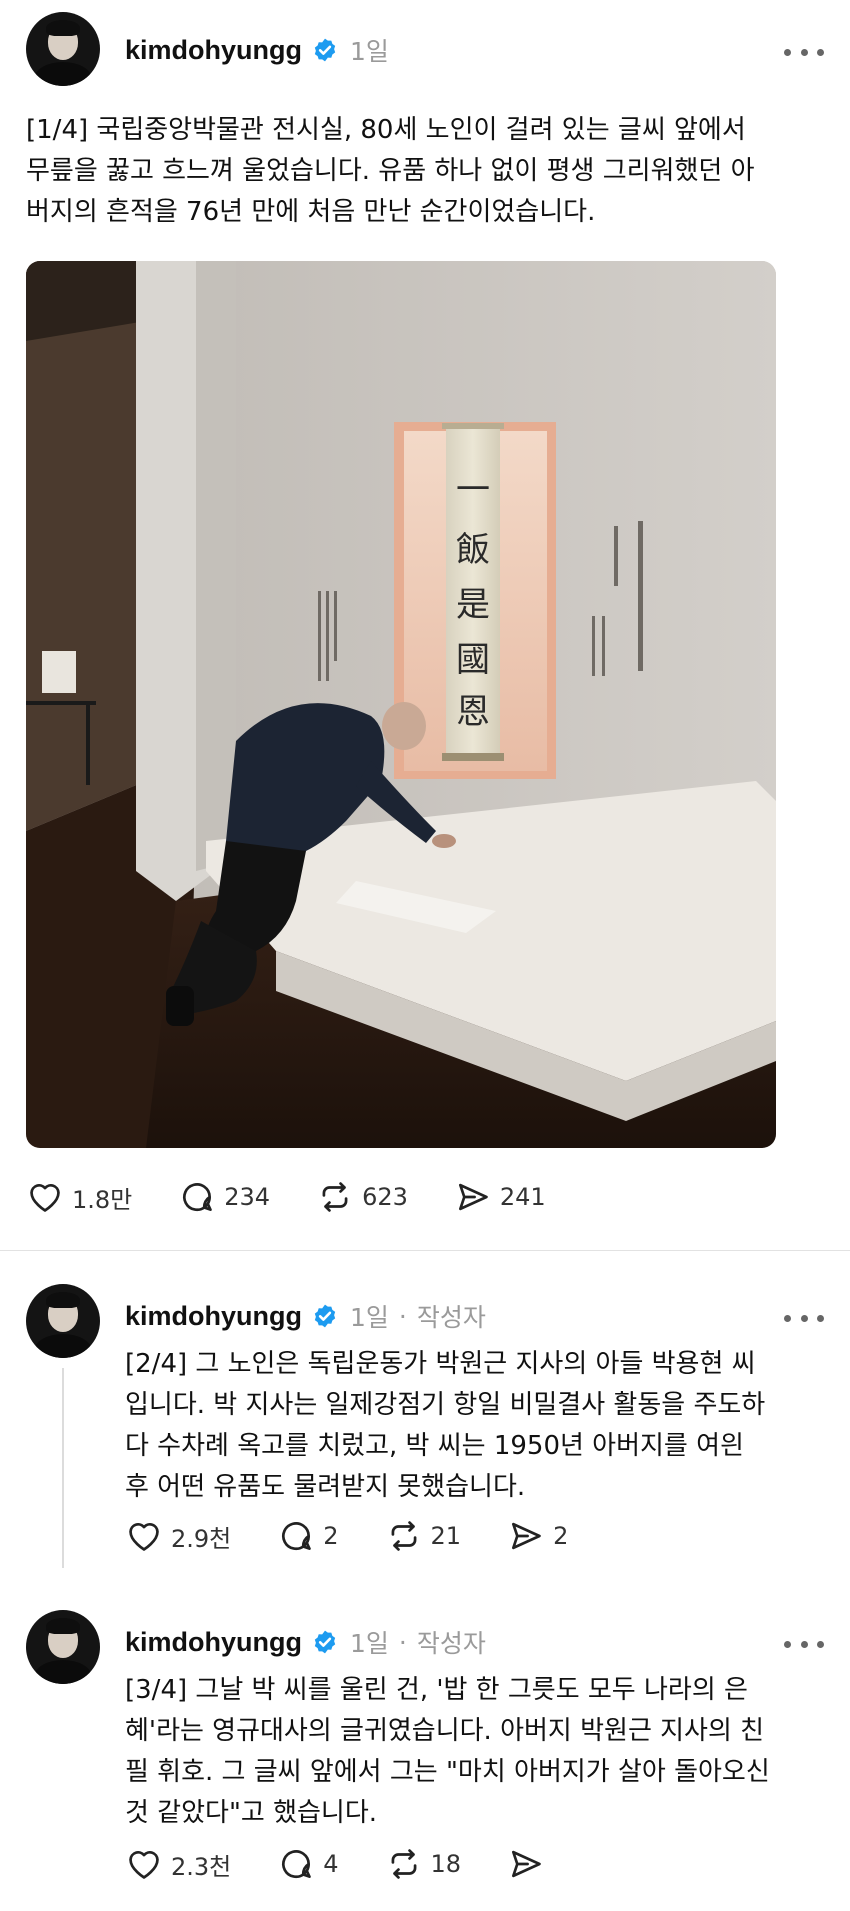 The width and height of the screenshot is (850, 1911). I want to click on share-button: 241, so click(500, 1197).